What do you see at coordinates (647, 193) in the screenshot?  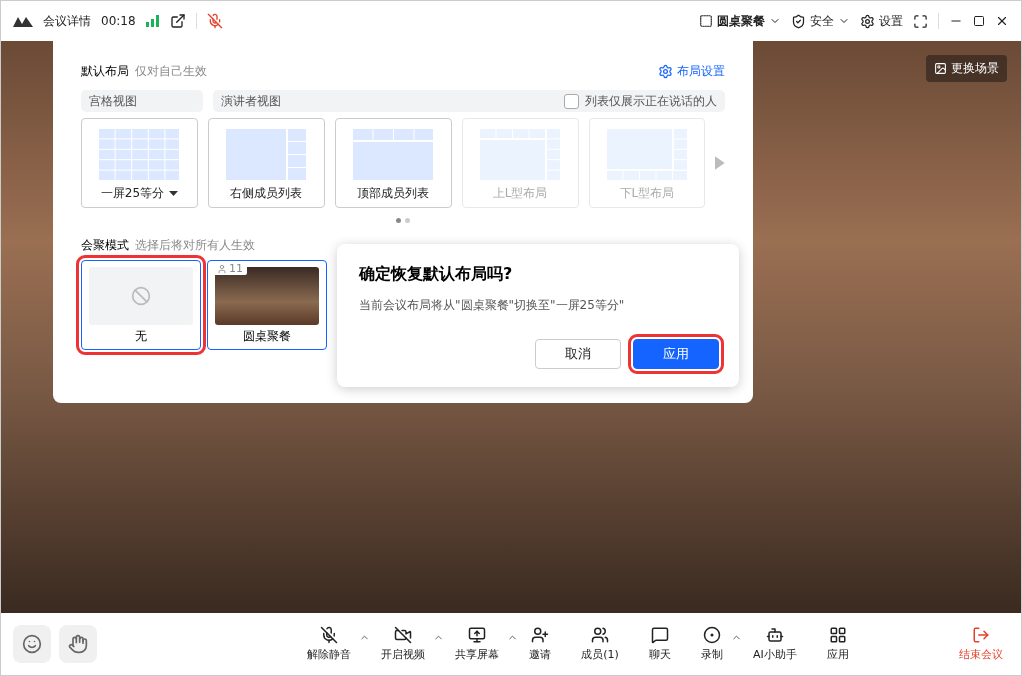 I see `layout-option-label: 下L型布局` at bounding box center [647, 193].